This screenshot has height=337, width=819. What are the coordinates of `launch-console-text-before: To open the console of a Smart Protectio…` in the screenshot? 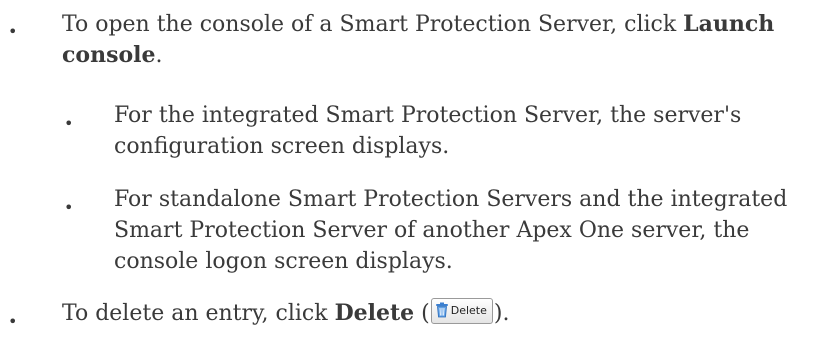 It's located at (372, 24).